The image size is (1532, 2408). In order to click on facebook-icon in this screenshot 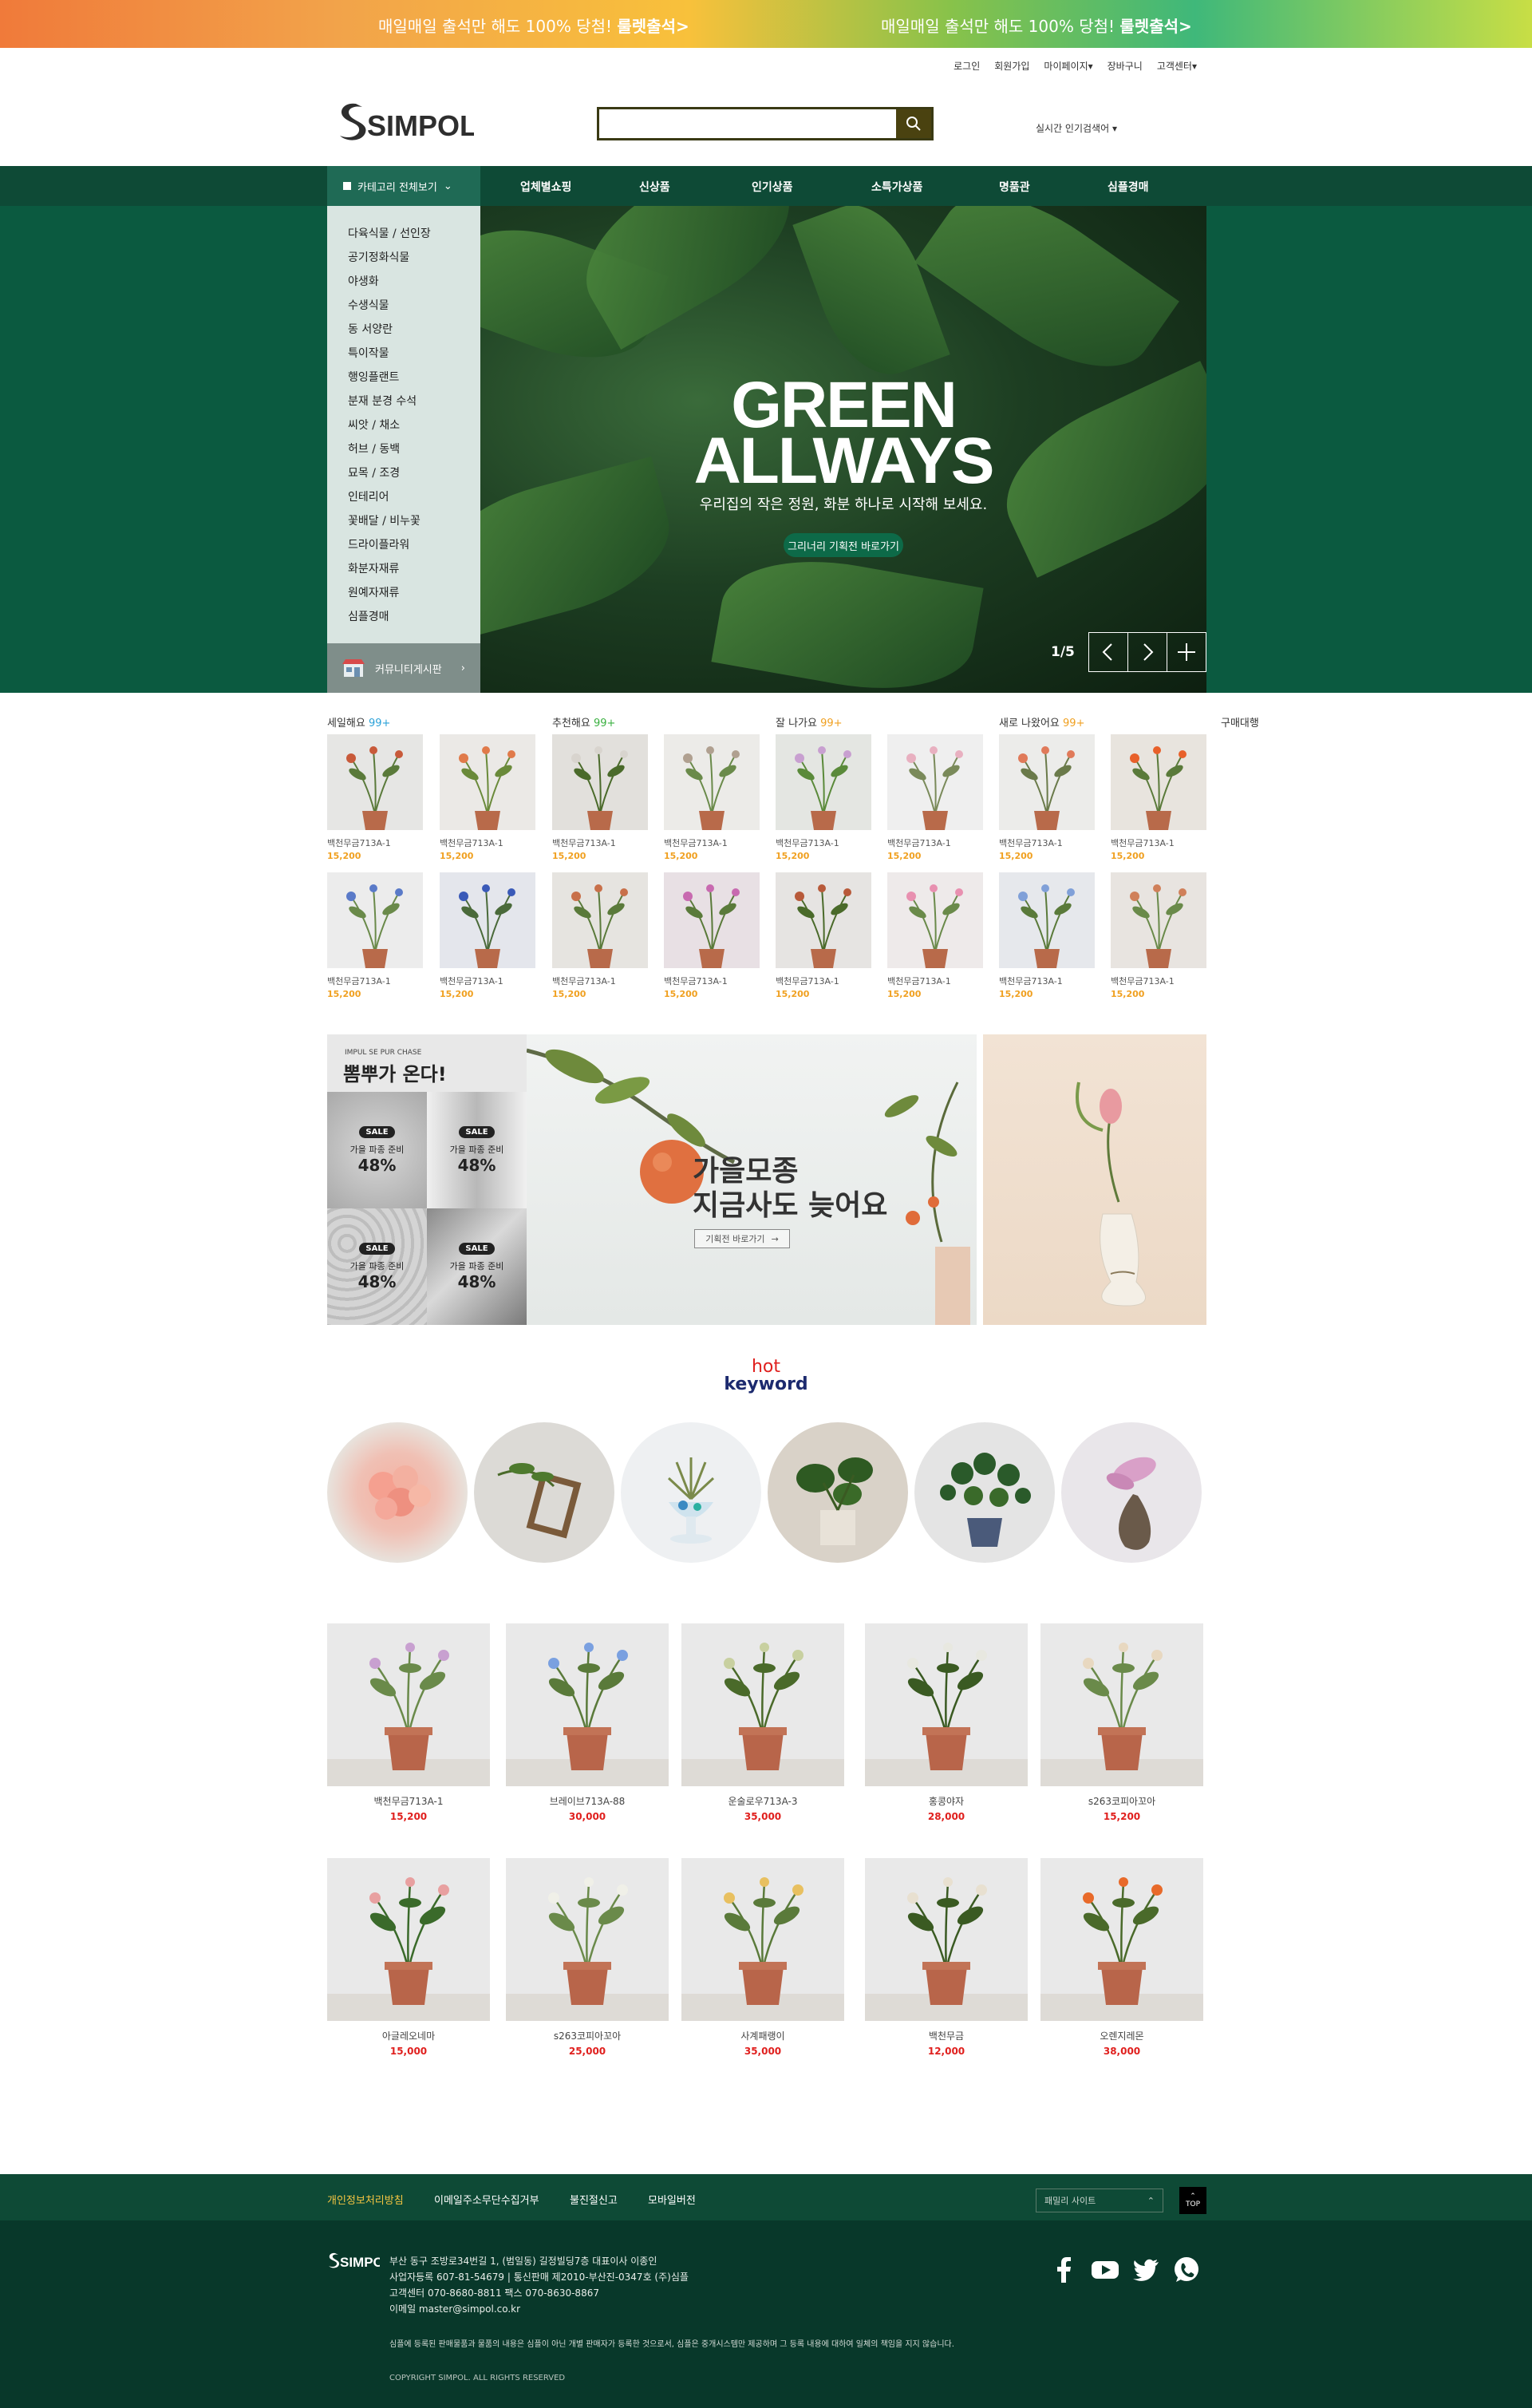, I will do `click(1065, 2270)`.